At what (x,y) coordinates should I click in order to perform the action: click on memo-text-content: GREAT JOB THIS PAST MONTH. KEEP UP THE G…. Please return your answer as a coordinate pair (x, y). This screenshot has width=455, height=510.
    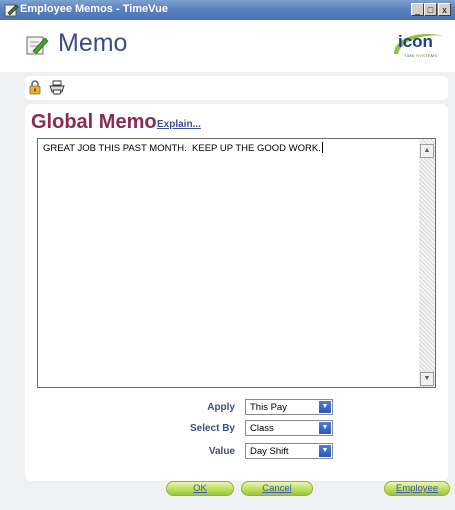
    Looking at the image, I should click on (182, 148).